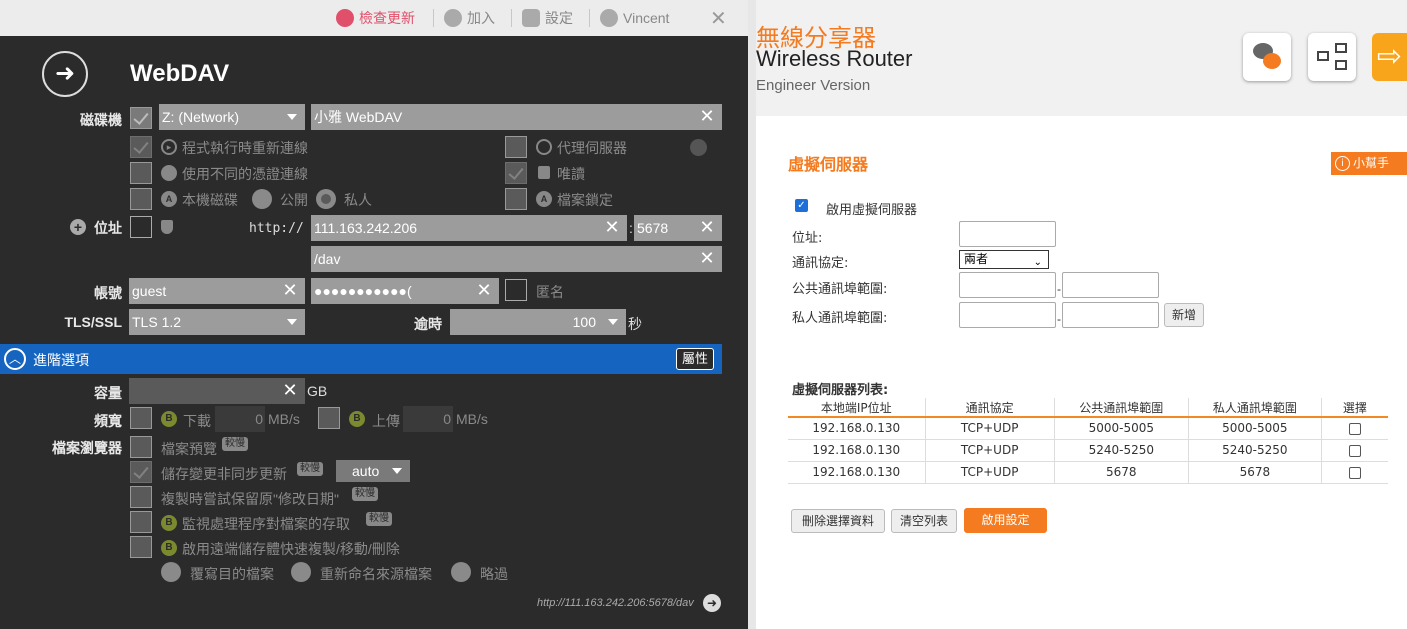  What do you see at coordinates (329, 418) in the screenshot?
I see `upload-checkbox` at bounding box center [329, 418].